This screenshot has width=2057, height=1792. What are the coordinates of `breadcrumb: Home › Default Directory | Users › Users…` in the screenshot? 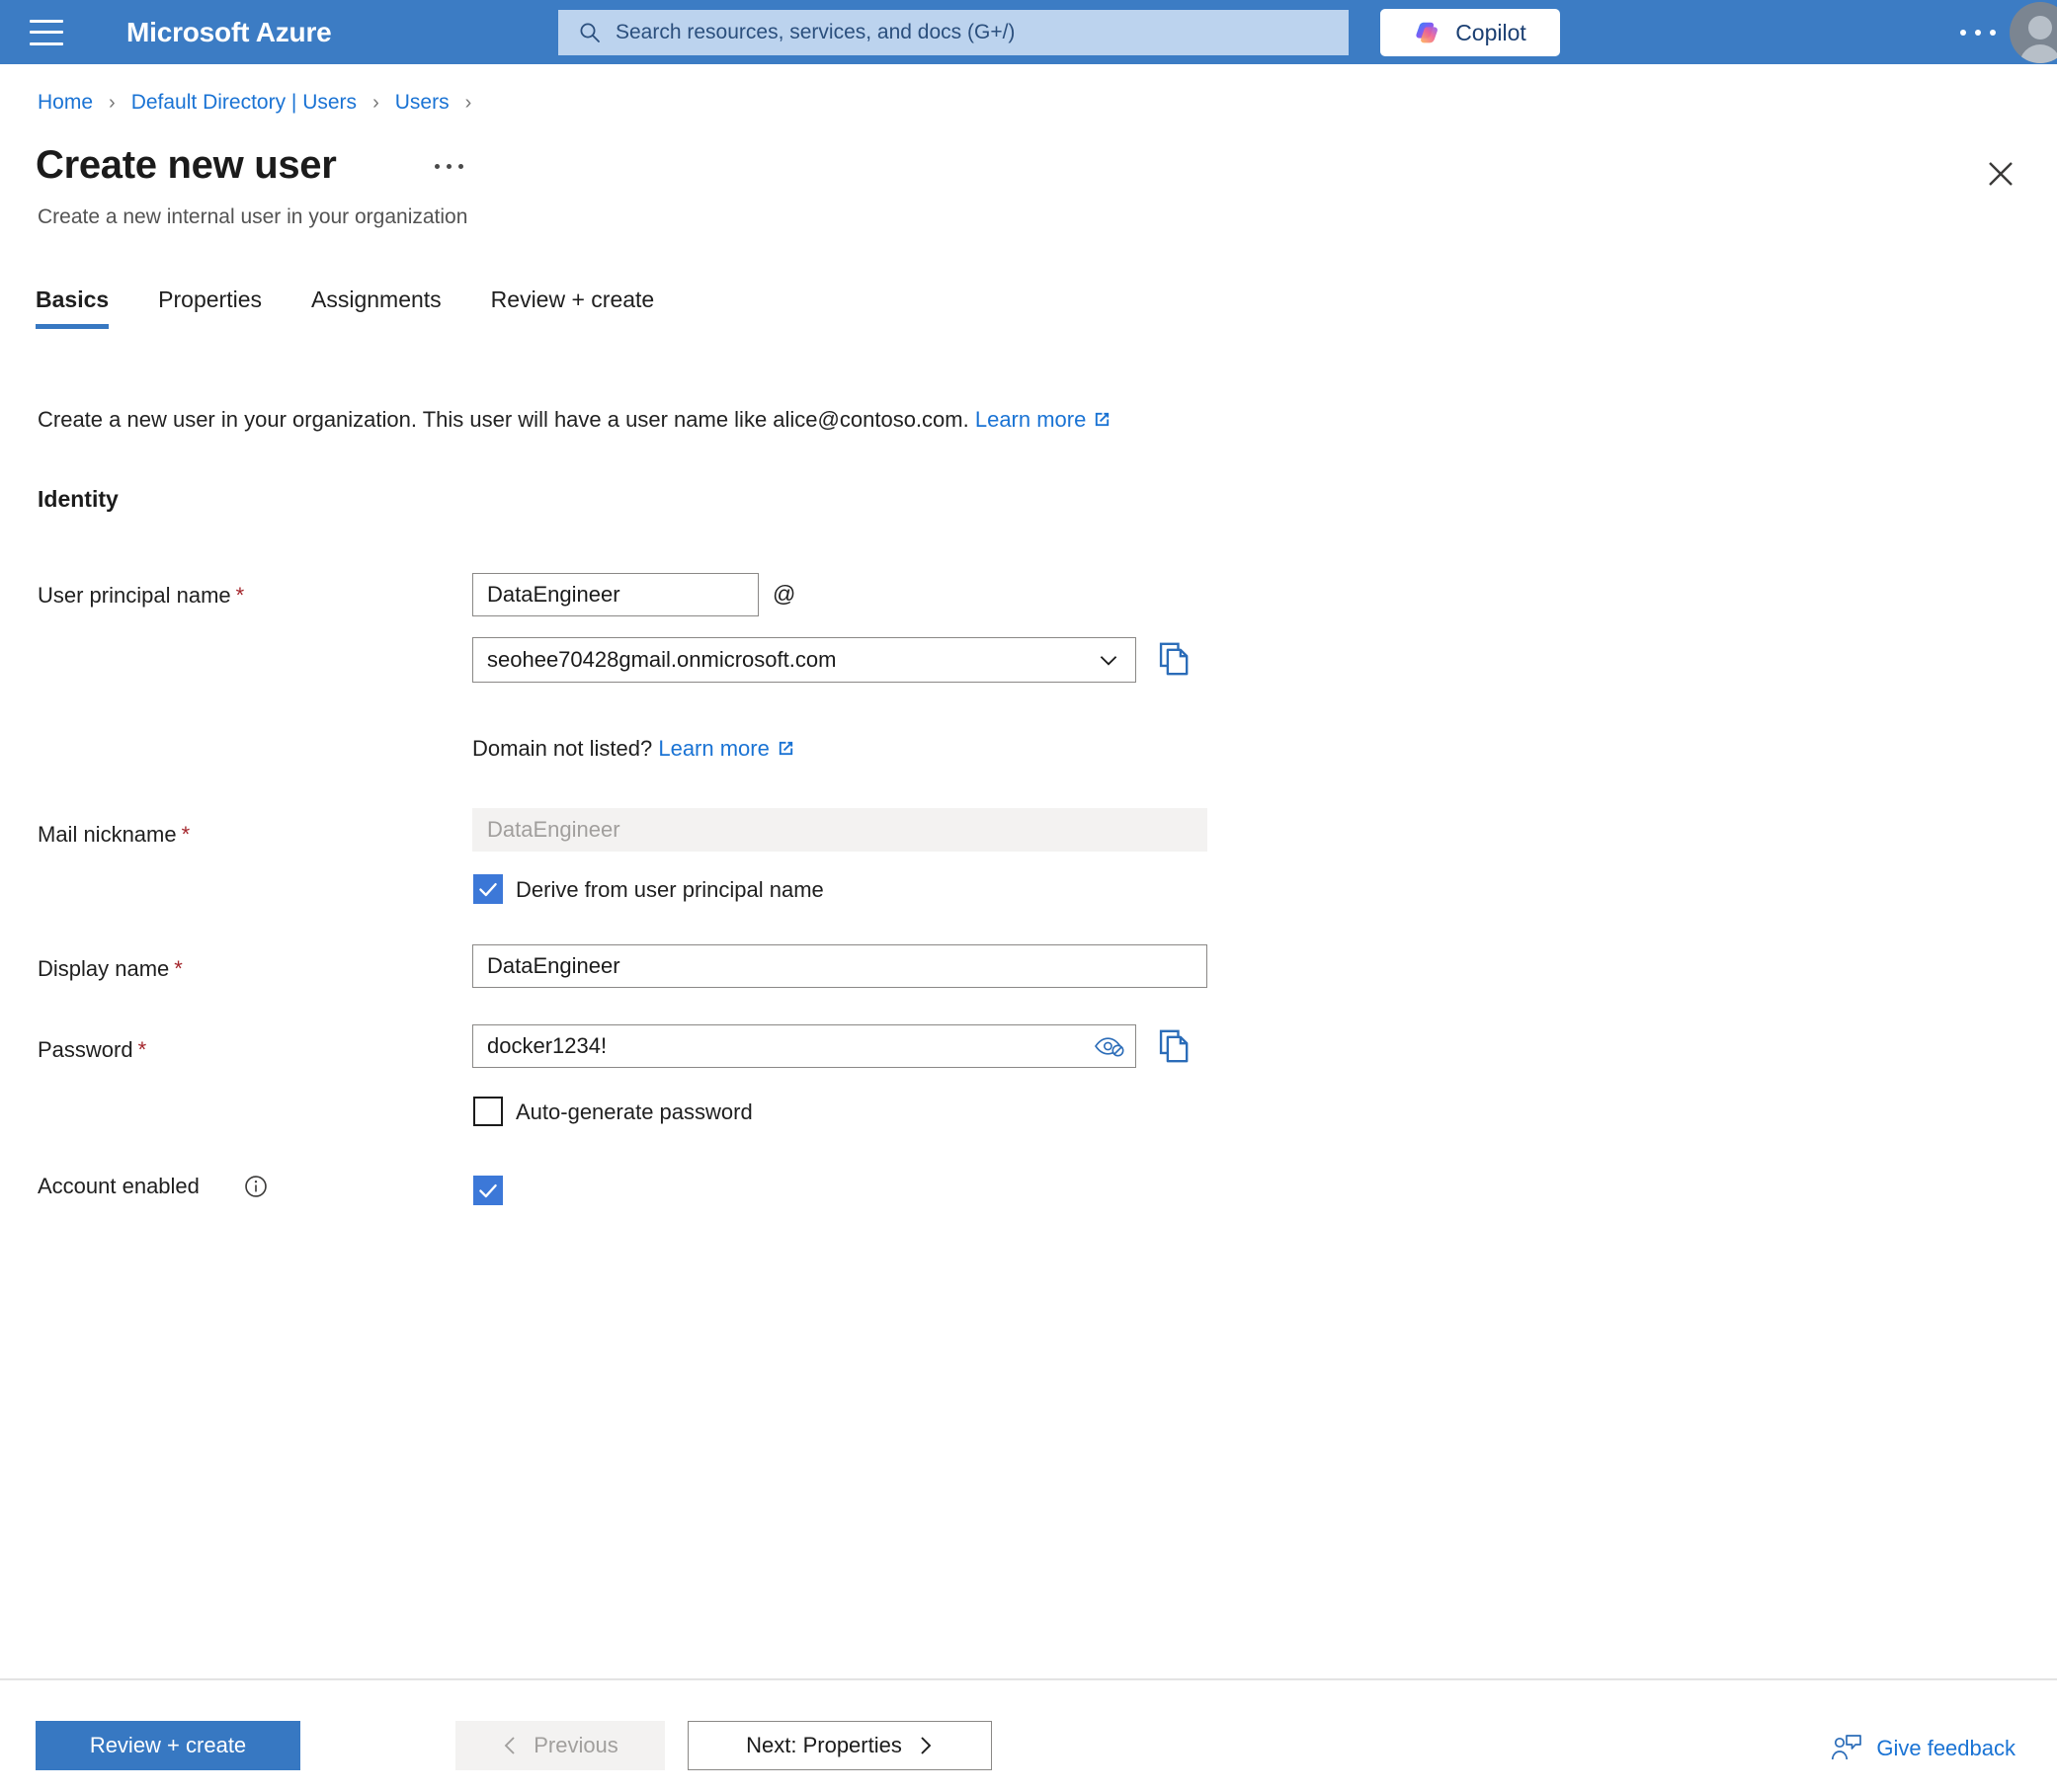 It's located at (262, 103).